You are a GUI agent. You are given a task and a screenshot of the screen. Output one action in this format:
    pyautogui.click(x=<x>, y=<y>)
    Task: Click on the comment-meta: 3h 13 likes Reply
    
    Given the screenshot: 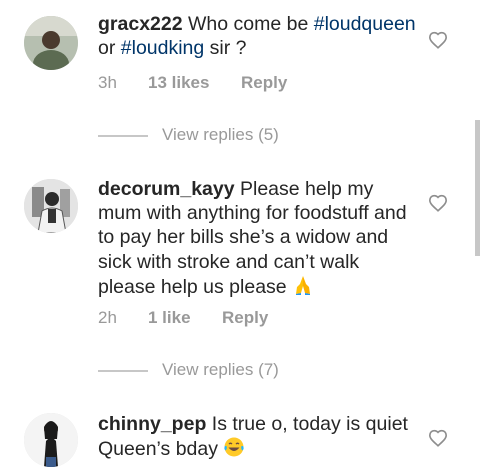 What is the action you would take?
    pyautogui.click(x=192, y=83)
    